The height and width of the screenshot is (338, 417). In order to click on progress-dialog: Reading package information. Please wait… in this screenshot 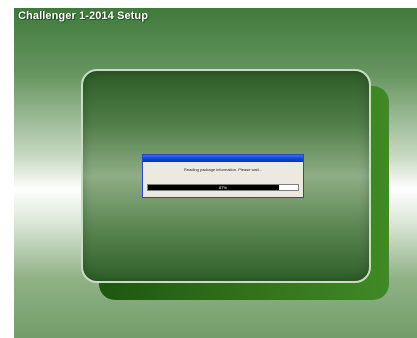, I will do `click(223, 176)`.